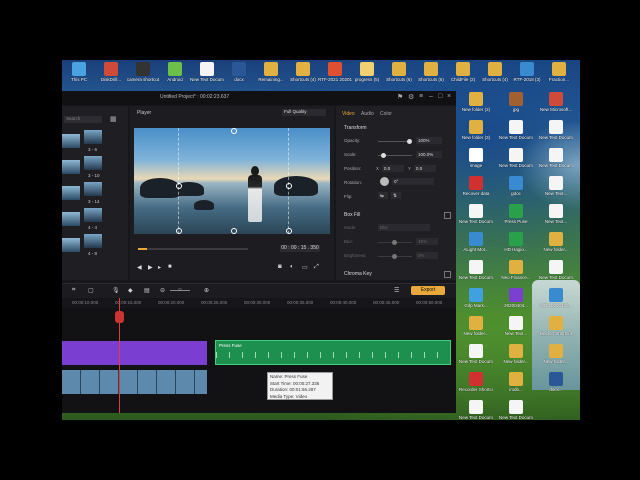  I want to click on settings-icon: ⚙, so click(411, 97).